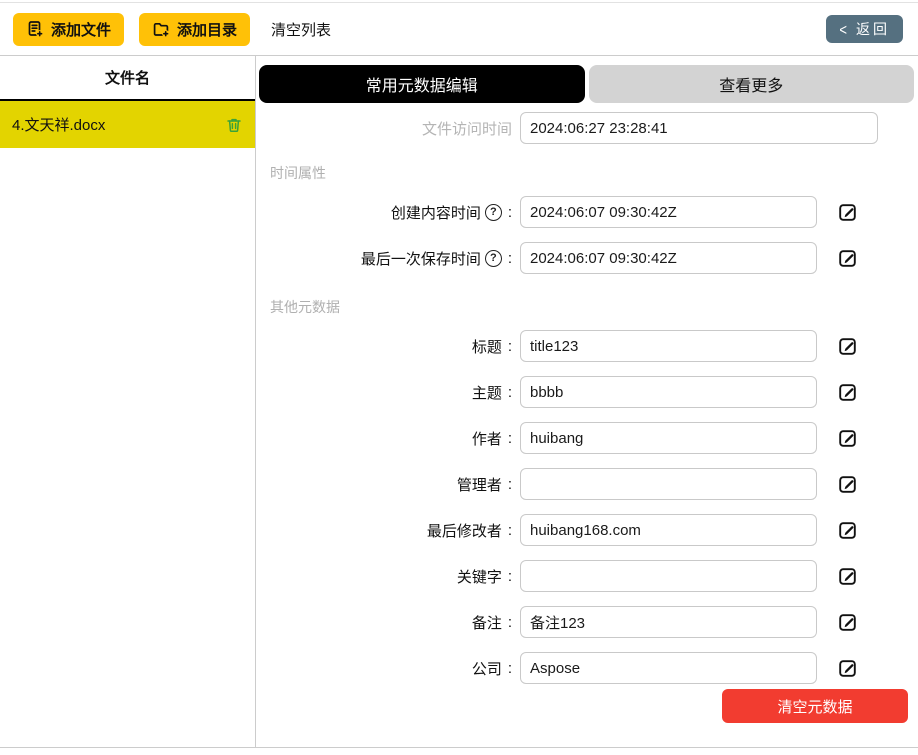 The width and height of the screenshot is (918, 755). I want to click on form-row-manager: 管理者 :, so click(586, 484).